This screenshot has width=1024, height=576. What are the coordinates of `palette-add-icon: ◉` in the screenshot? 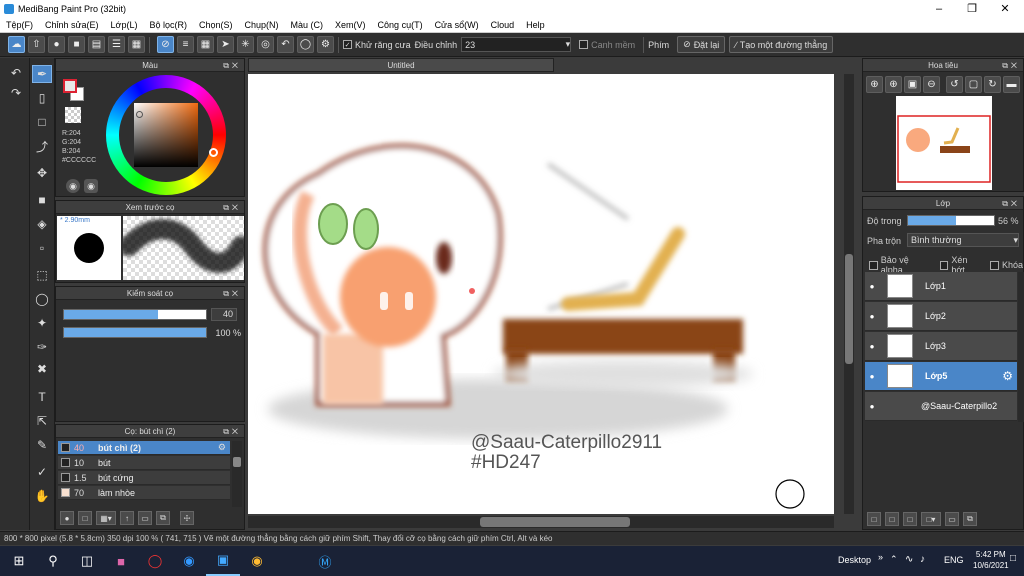 It's located at (91, 186).